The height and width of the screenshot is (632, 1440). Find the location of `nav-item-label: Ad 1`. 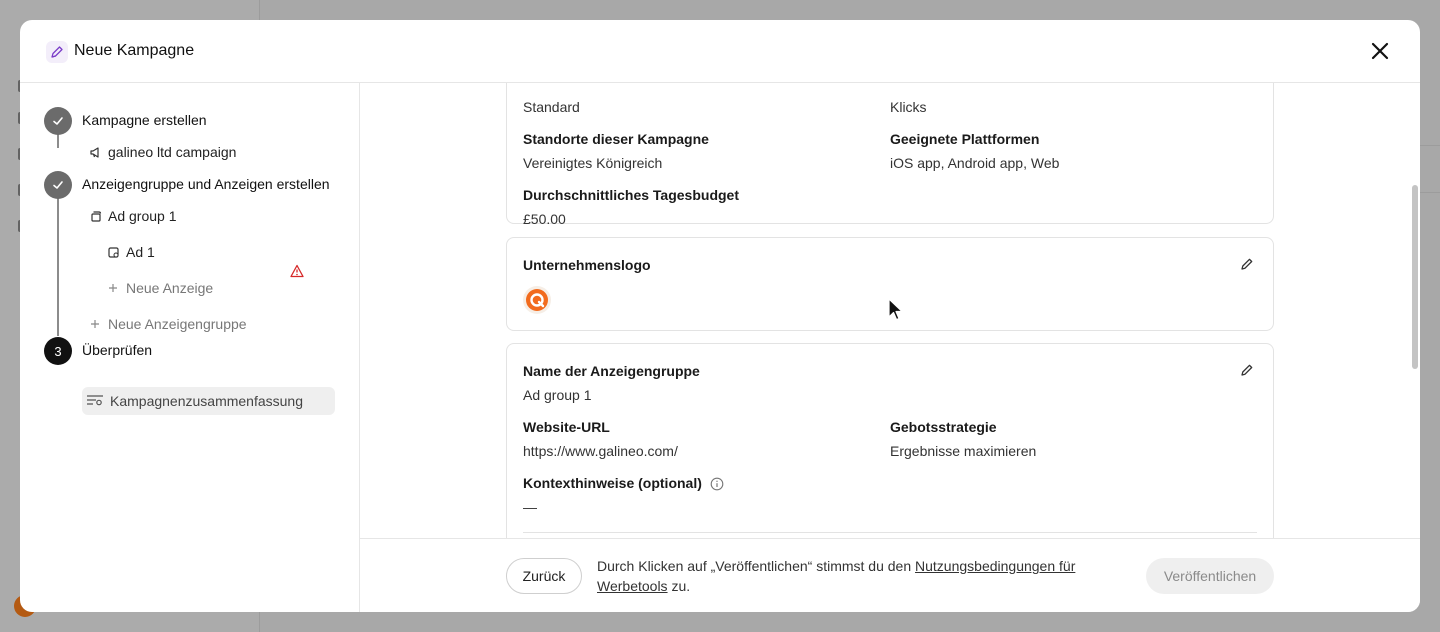

nav-item-label: Ad 1 is located at coordinates (140, 252).